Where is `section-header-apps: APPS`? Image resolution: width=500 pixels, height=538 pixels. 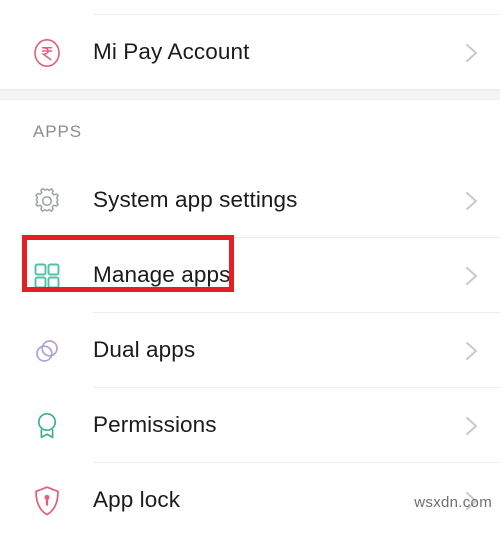
section-header-apps: APPS is located at coordinates (250, 131).